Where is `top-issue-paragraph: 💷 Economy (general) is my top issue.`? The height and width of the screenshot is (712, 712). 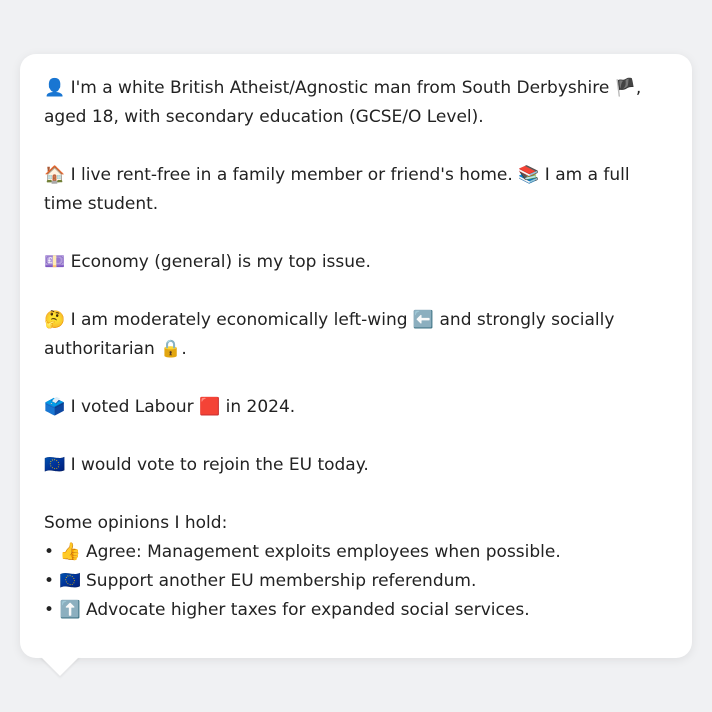 top-issue-paragraph: 💷 Economy (general) is my top issue. is located at coordinates (356, 262).